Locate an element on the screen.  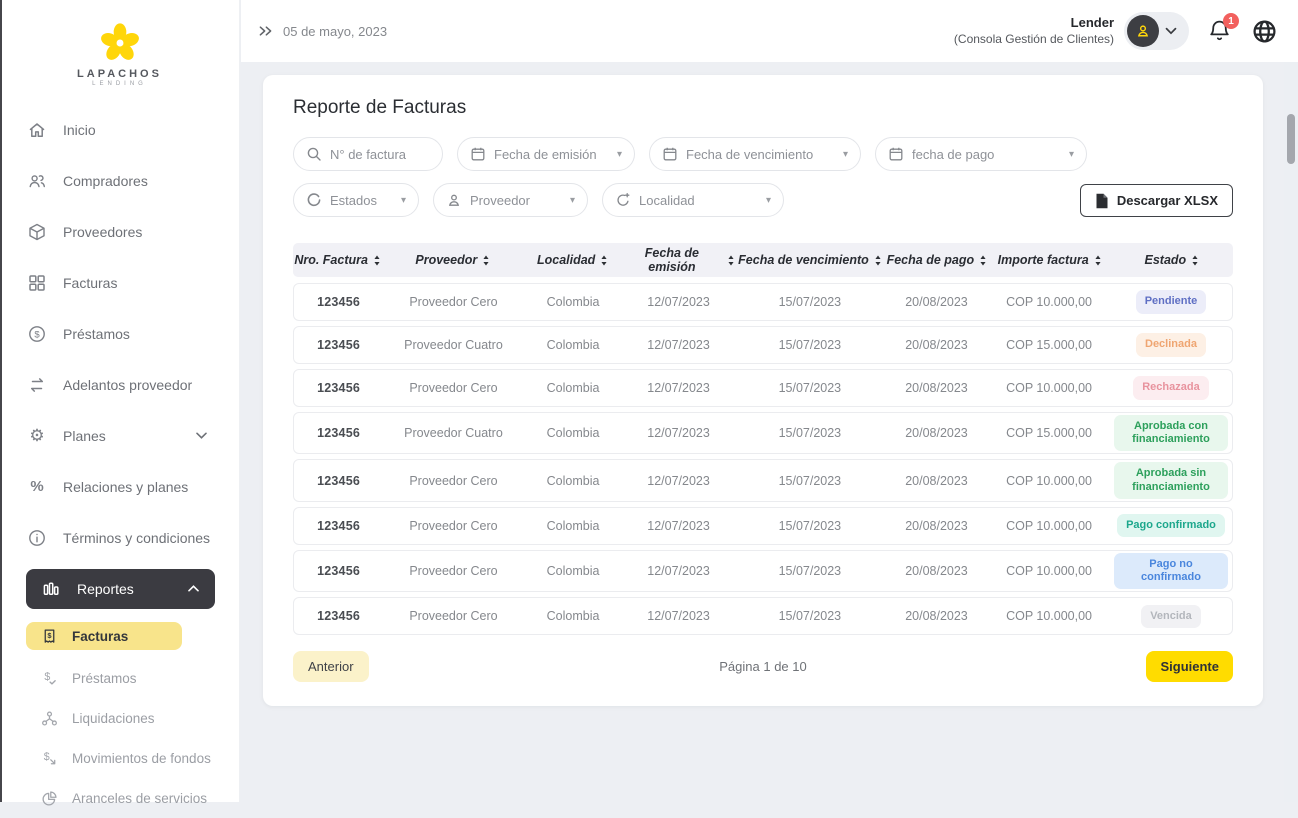
sidebar-item-planes: ⚙ Planes is located at coordinates (123, 435).